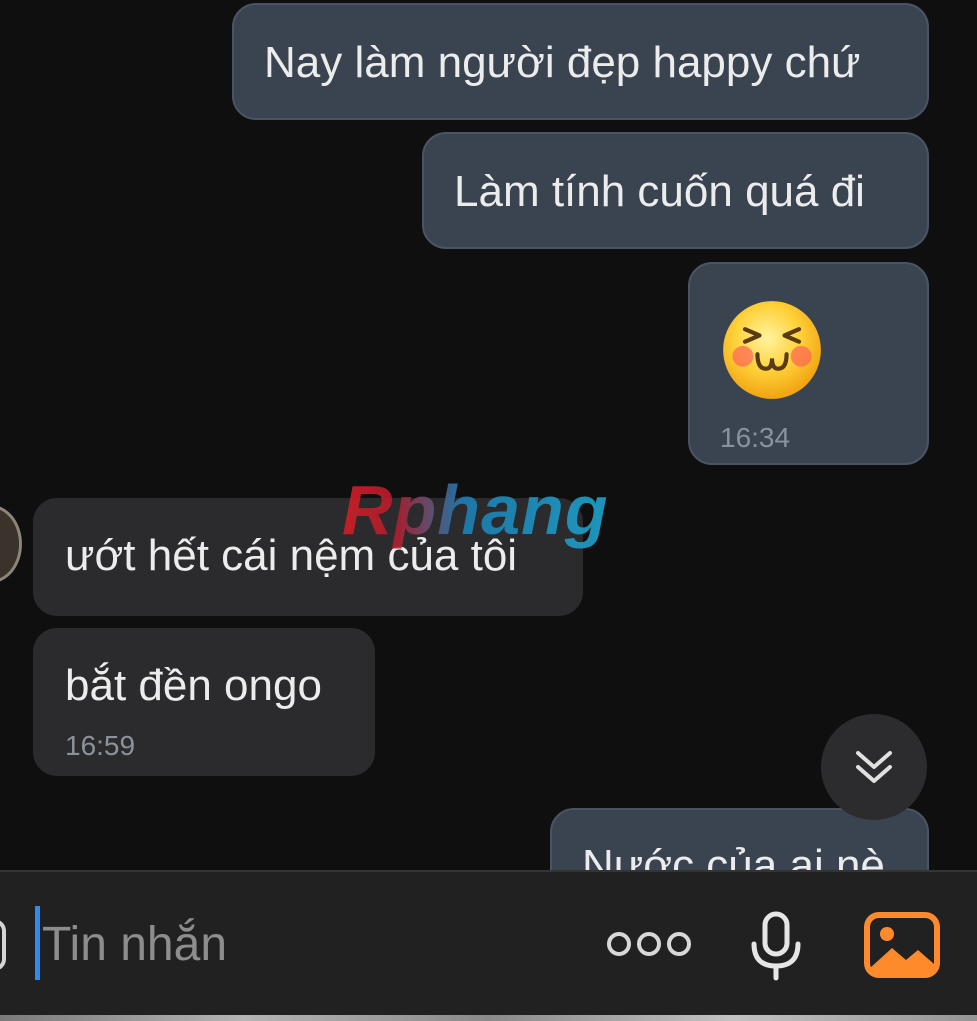 The width and height of the screenshot is (977, 1021). Describe the element at coordinates (100, 745) in the screenshot. I see `message-time: 16:59` at that location.